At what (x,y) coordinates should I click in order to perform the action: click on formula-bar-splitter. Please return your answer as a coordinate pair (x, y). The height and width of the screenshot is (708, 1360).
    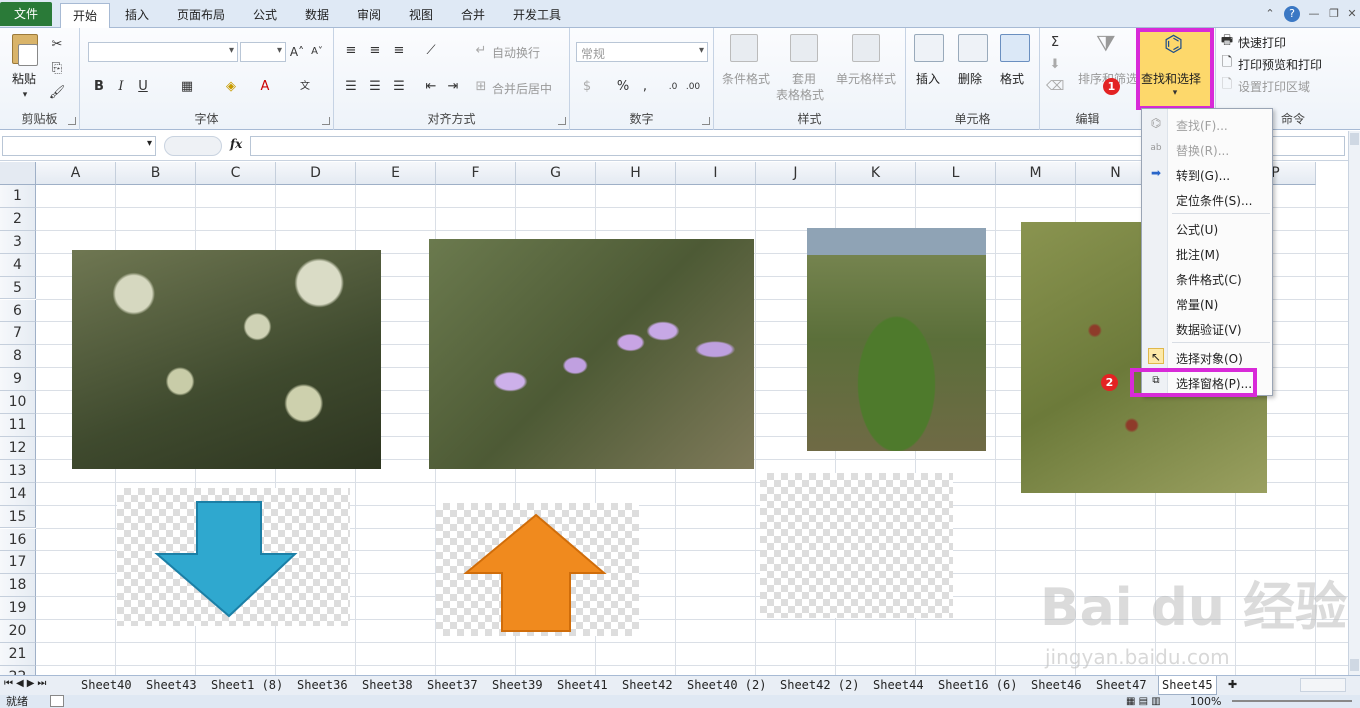
    Looking at the image, I should click on (193, 146).